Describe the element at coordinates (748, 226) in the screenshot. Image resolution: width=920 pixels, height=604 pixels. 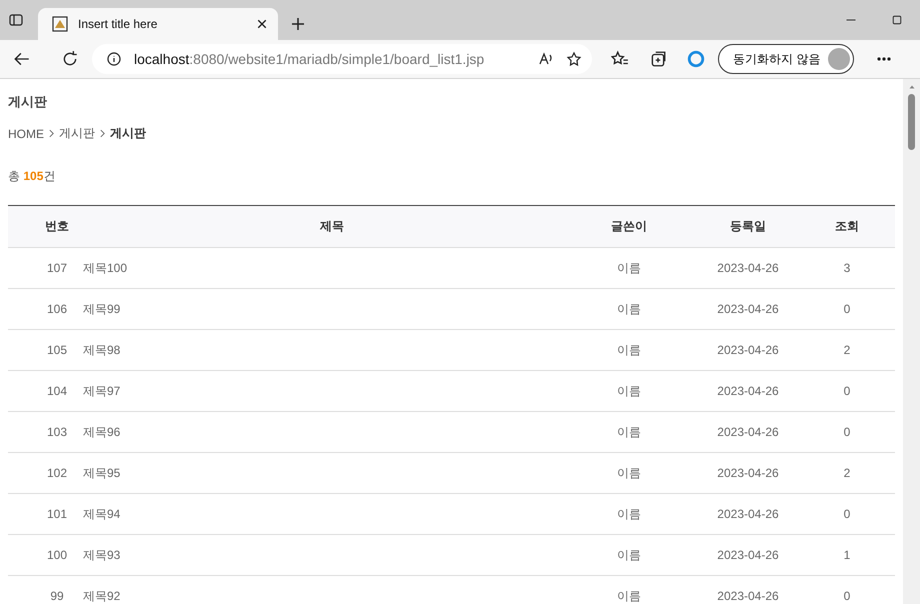
I see `column-header: 등록일` at that location.